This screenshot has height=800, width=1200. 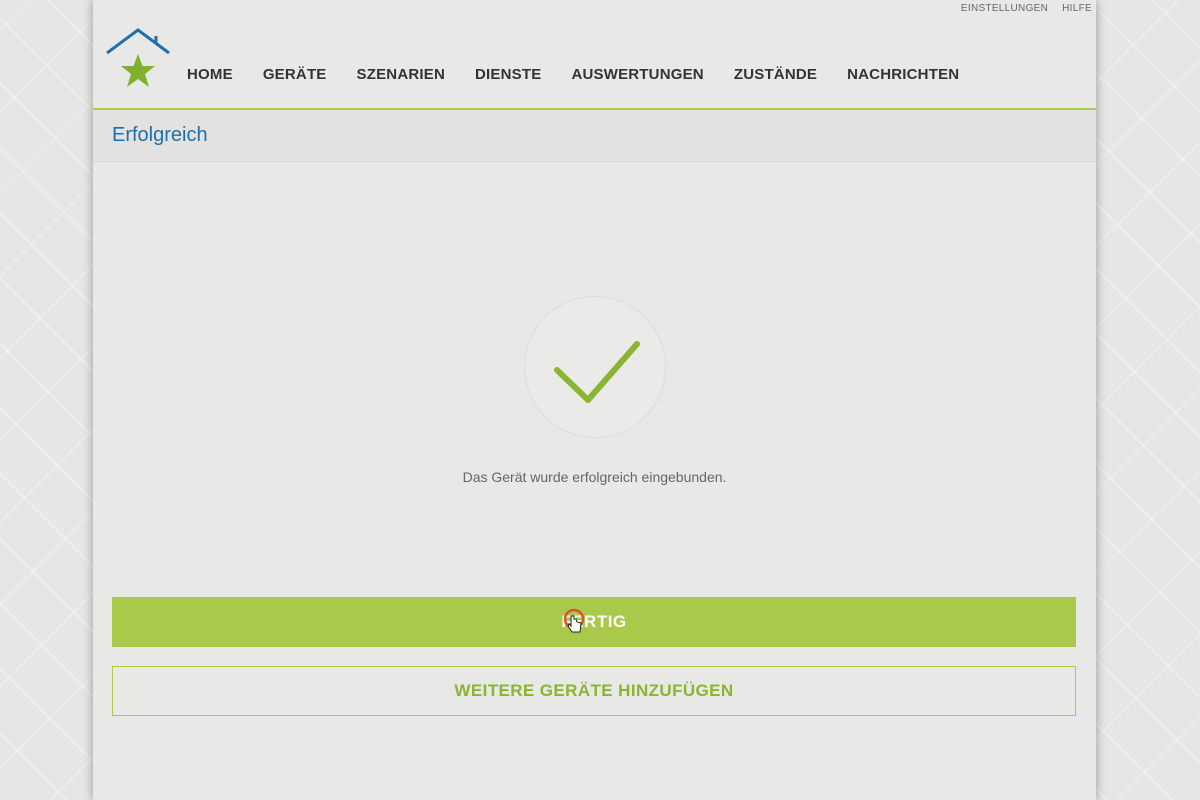 I want to click on done-button: FERTIG, so click(x=594, y=622).